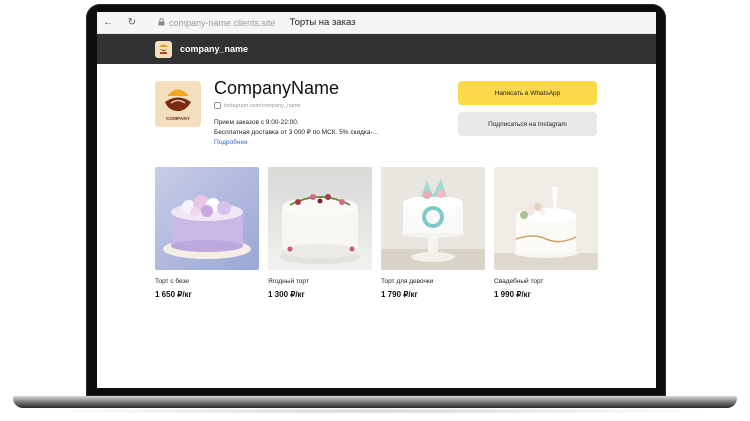  I want to click on instagram-icon, so click(217, 105).